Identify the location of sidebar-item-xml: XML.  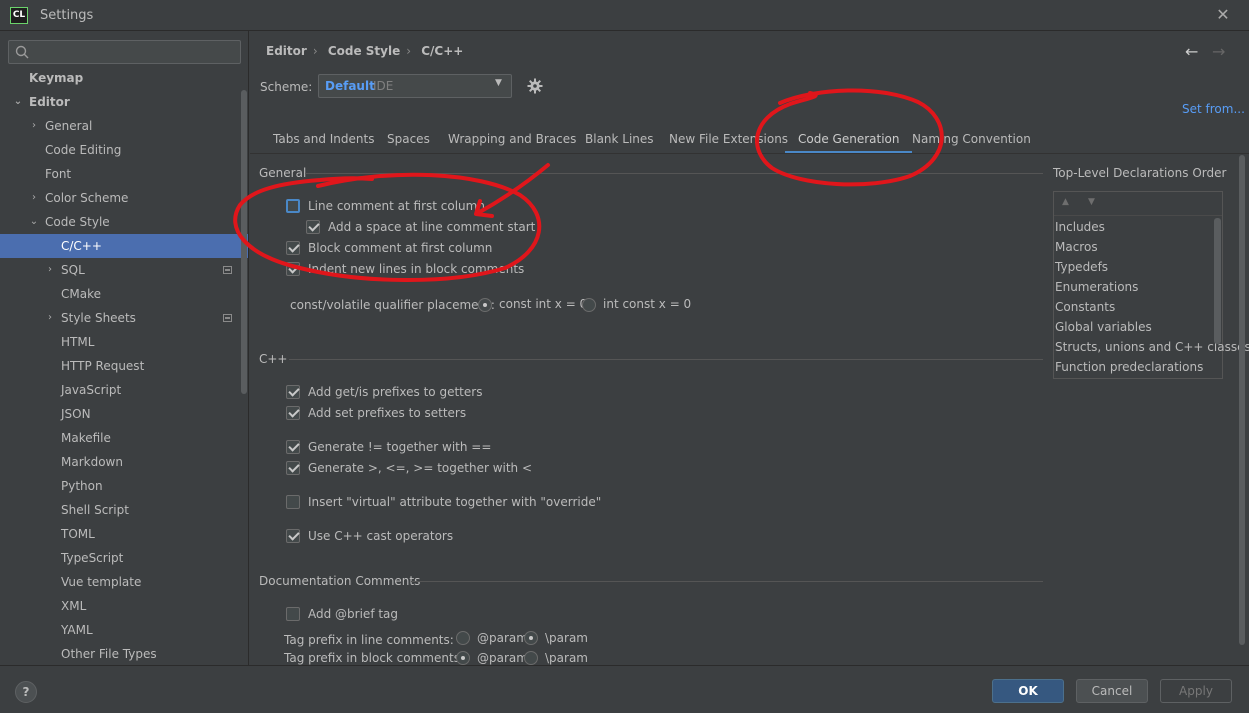
(120, 606).